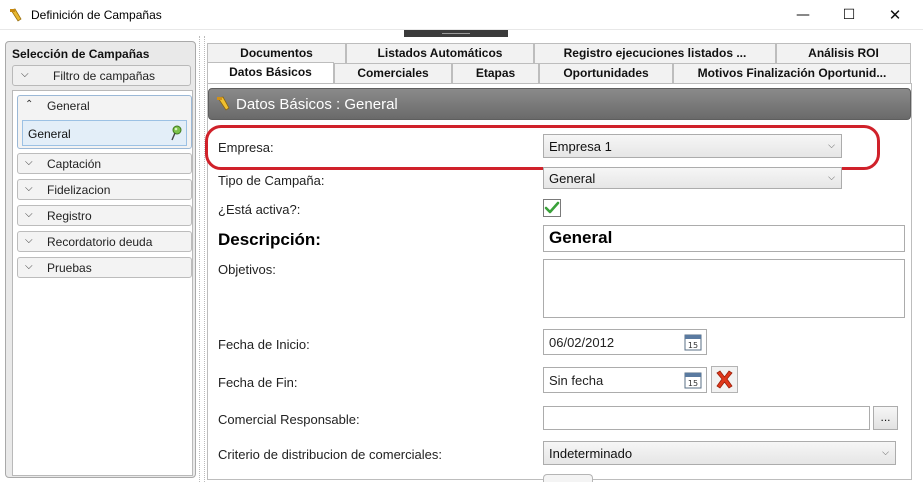  I want to click on tab-comerciales: Comerciales, so click(393, 73).